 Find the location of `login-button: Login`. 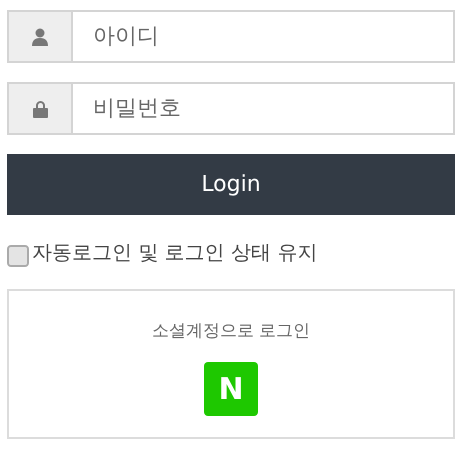

login-button: Login is located at coordinates (231, 184).